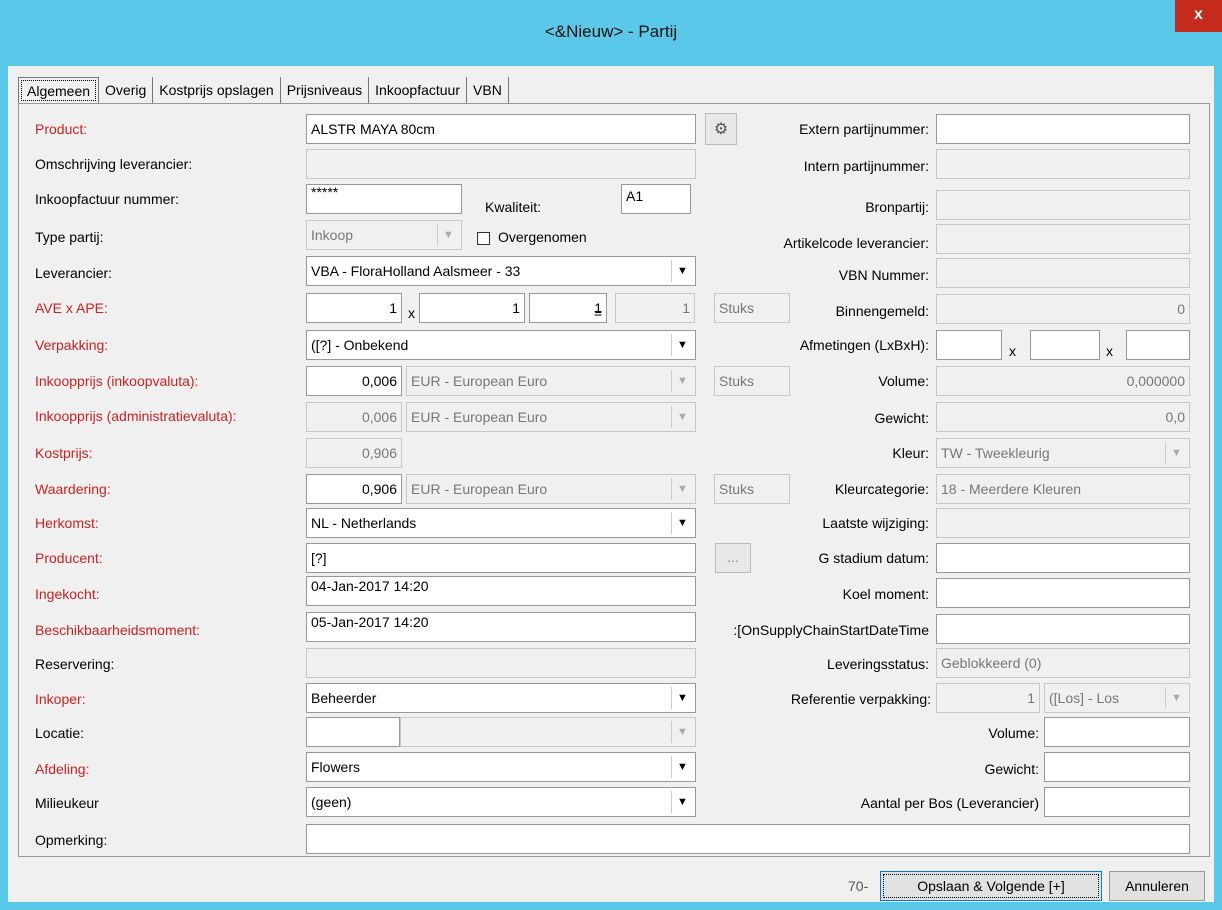 The height and width of the screenshot is (910, 1222). Describe the element at coordinates (331, 802) in the screenshot. I see `milieukeur-value: (geen)` at that location.